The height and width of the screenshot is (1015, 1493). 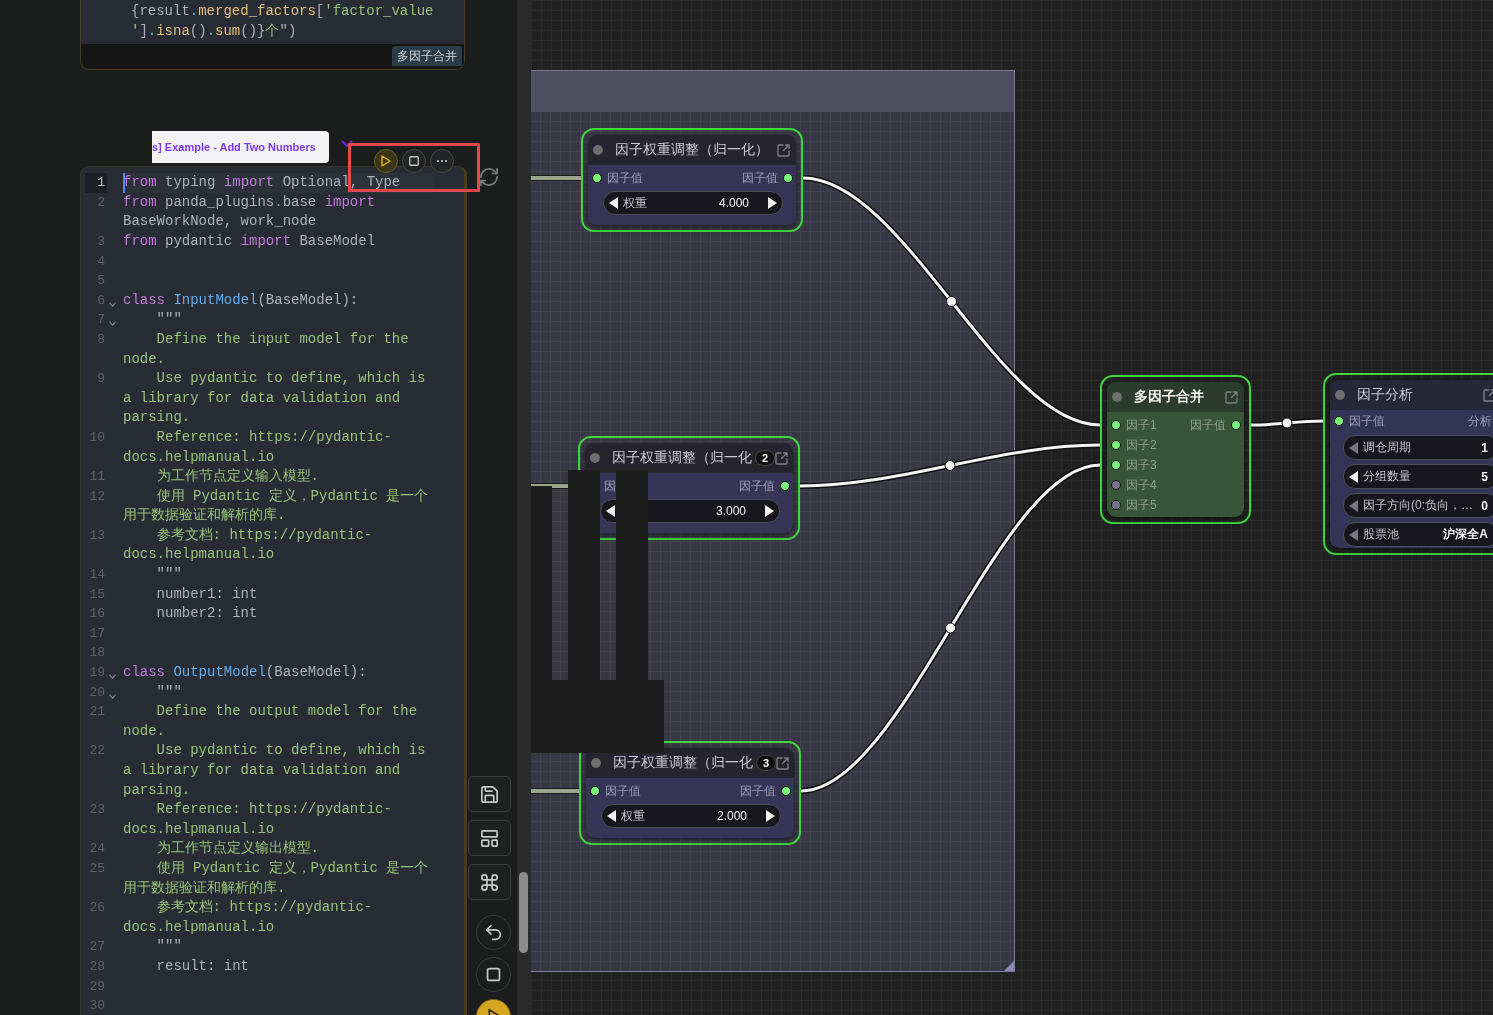 What do you see at coordinates (271, 721) in the screenshot?
I see `code-line: Define the output model for the node.` at bounding box center [271, 721].